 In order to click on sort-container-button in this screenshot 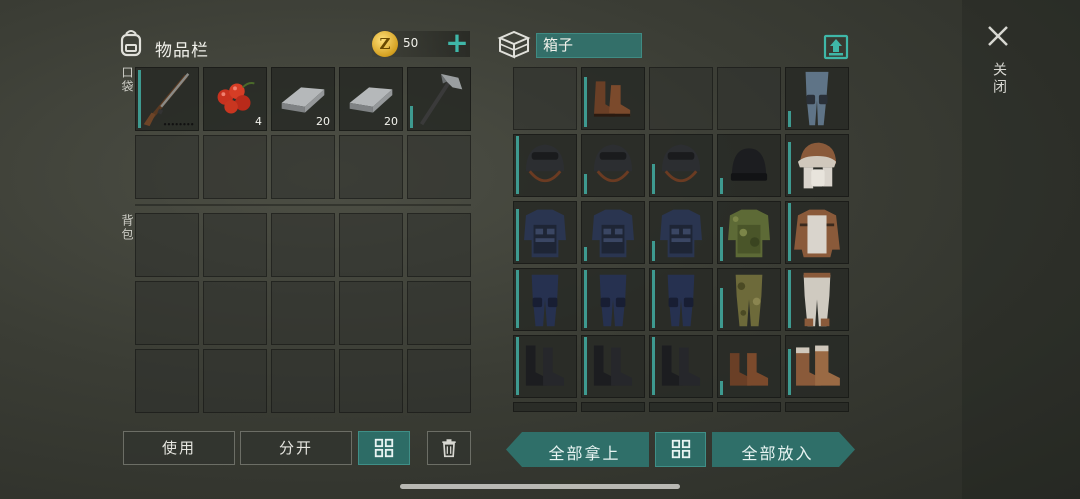, I will do `click(680, 449)`.